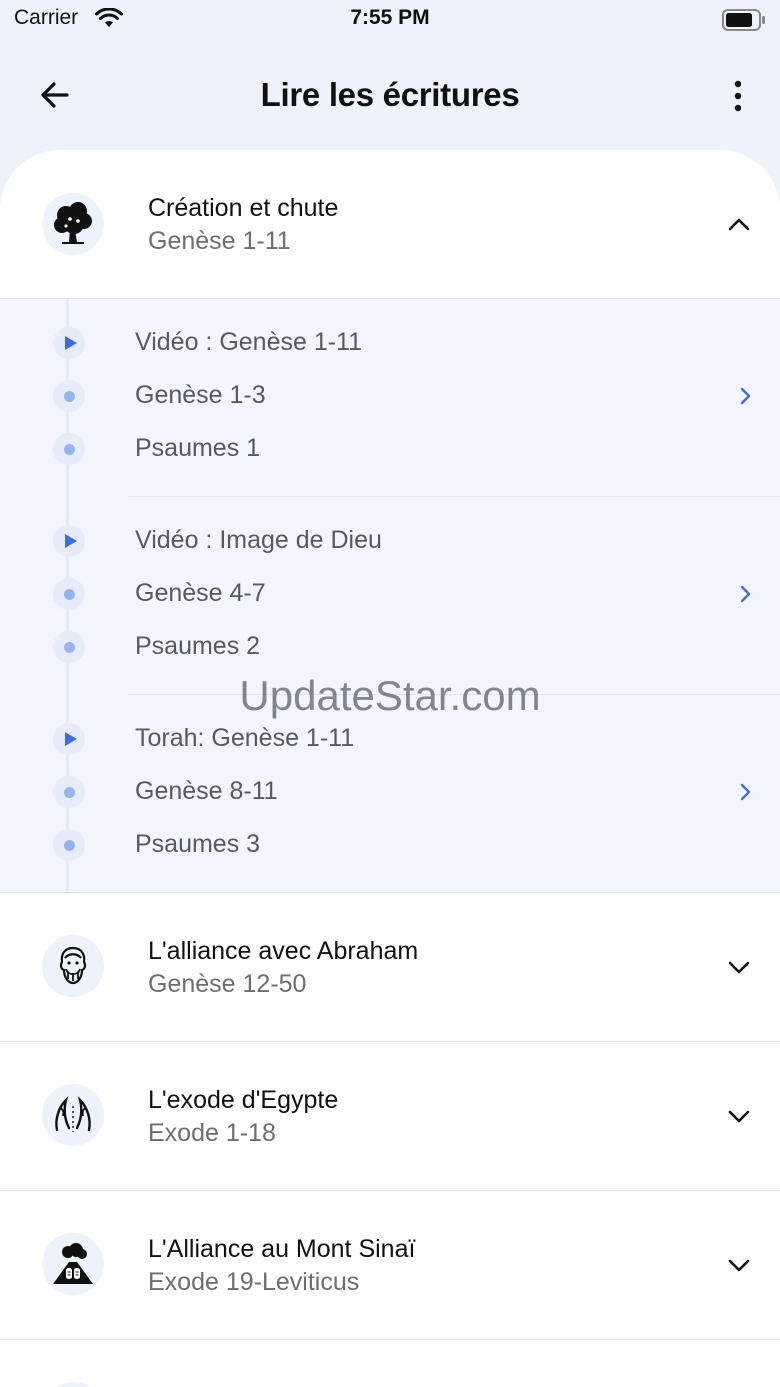 Image resolution: width=780 pixels, height=1387 pixels. I want to click on chevron-up-icon, so click(739, 225).